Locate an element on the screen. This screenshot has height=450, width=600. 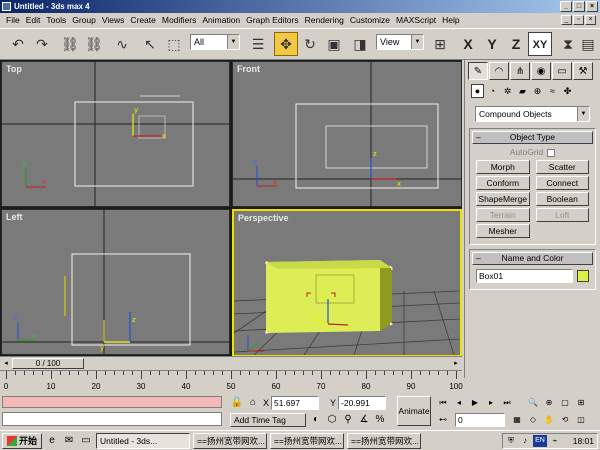
bind-space-warp-icon: ∿ is located at coordinates (122, 44).